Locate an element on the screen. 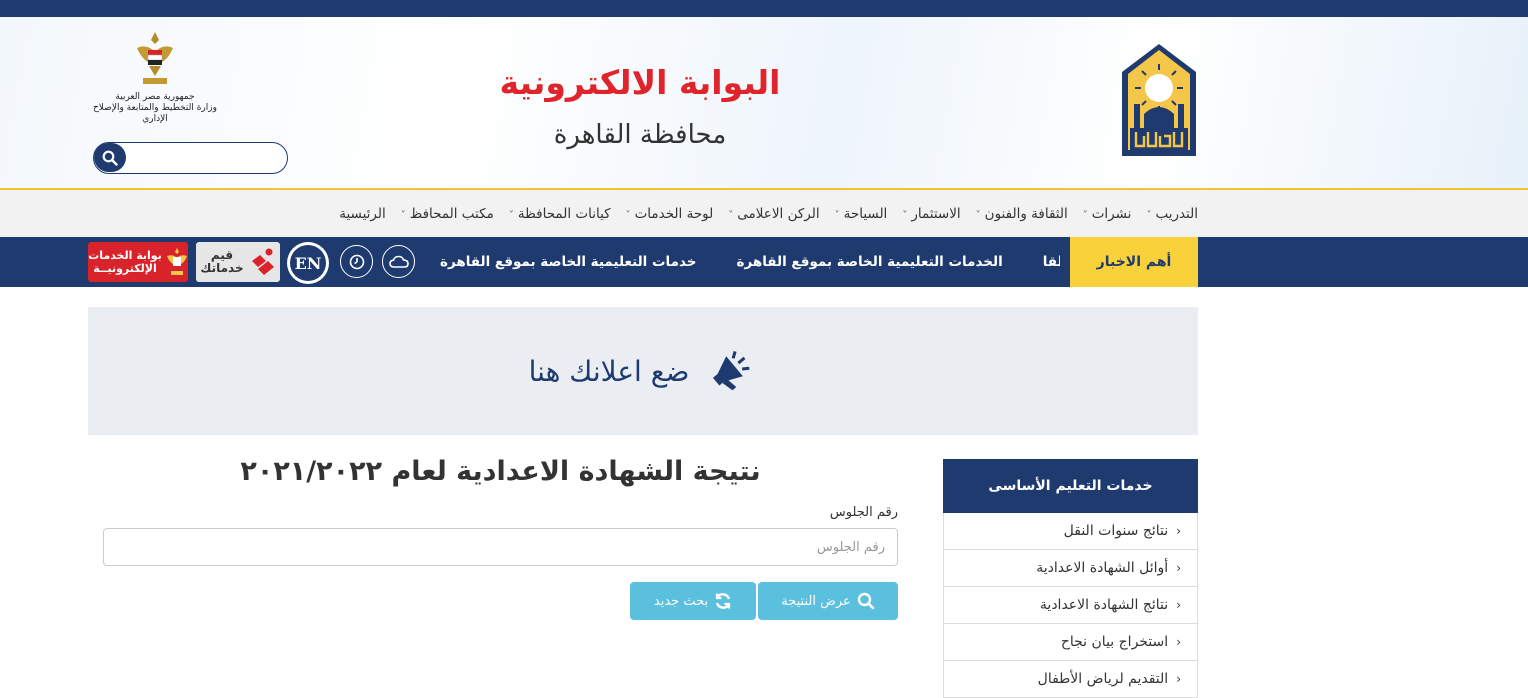 This screenshot has height=698, width=1528. nav-item-3: لوحة الخدمات˅ is located at coordinates (670, 214).